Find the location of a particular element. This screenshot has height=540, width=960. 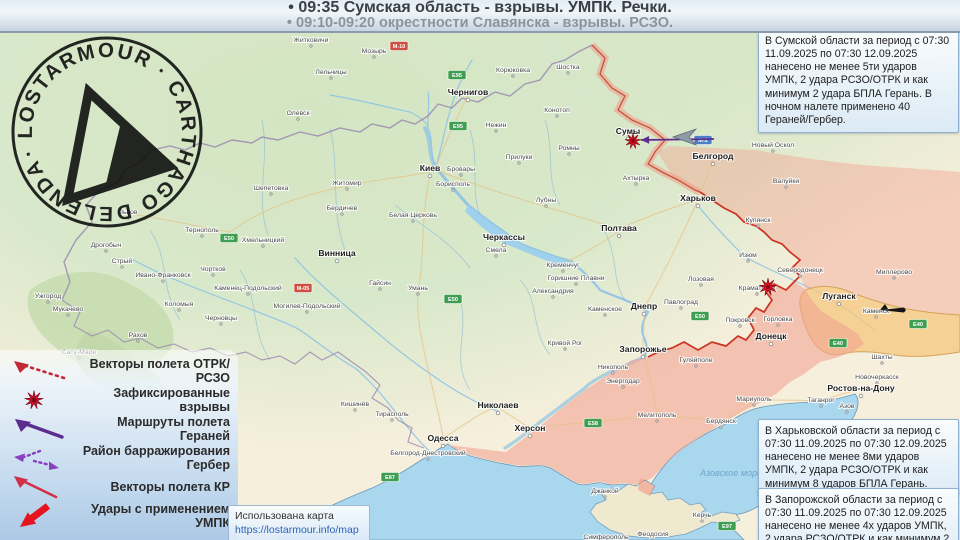

legend-label: Зафиксированные взрывы is located at coordinates (171, 399).